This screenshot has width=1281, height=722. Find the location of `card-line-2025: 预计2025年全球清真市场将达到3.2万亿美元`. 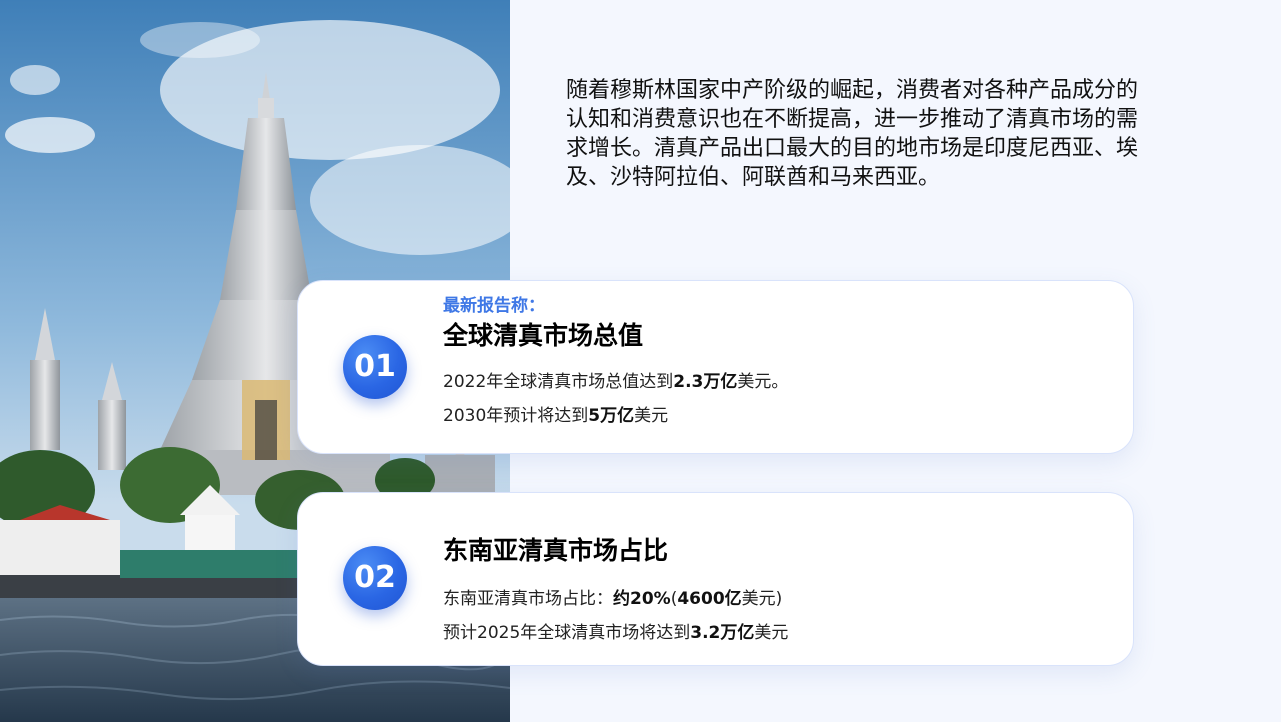

card-line-2025: 预计2025年全球清真市场将达到3.2万亿美元 is located at coordinates (616, 633).